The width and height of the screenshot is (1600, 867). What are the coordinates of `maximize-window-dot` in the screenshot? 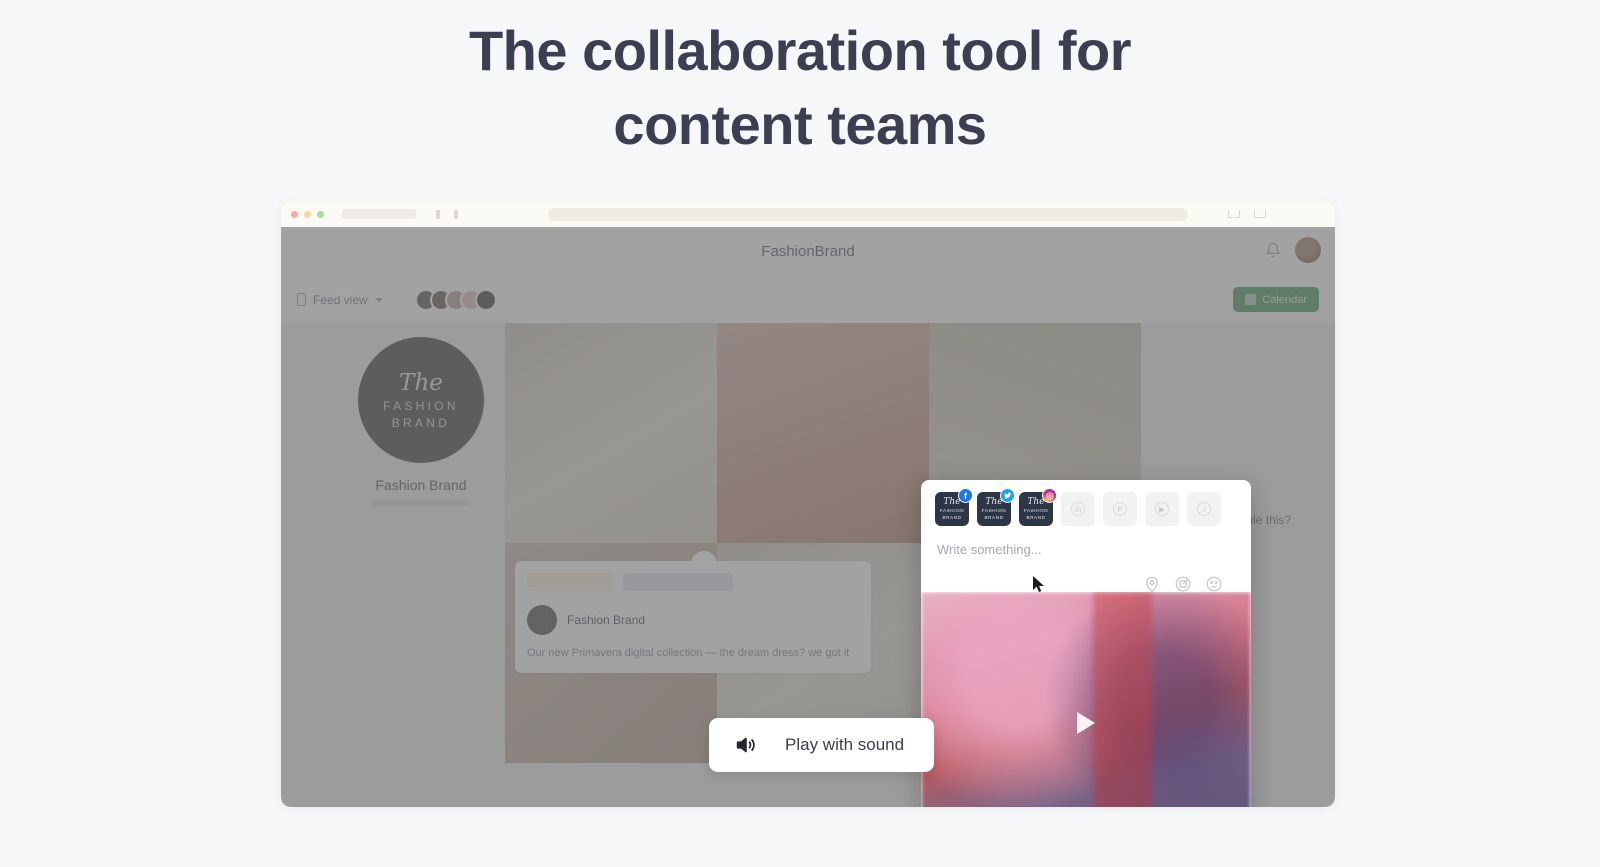 It's located at (320, 214).